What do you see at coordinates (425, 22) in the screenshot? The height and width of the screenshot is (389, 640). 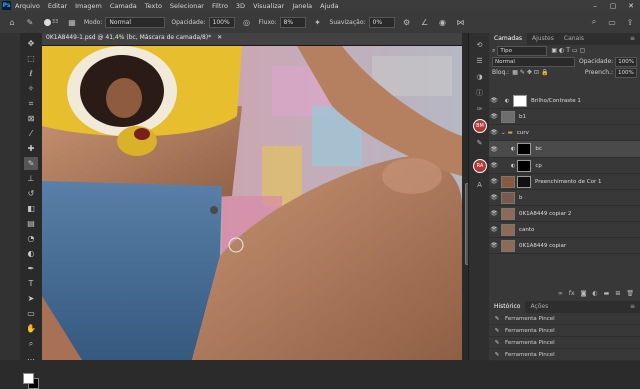 I see `angle-icon: ∠` at bounding box center [425, 22].